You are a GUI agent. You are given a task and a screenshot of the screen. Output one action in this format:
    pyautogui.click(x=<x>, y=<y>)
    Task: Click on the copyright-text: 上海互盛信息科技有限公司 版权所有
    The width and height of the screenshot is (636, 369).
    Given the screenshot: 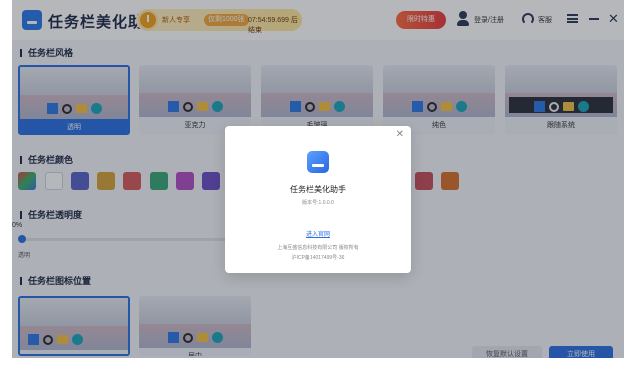 What is the action you would take?
    pyautogui.click(x=318, y=248)
    